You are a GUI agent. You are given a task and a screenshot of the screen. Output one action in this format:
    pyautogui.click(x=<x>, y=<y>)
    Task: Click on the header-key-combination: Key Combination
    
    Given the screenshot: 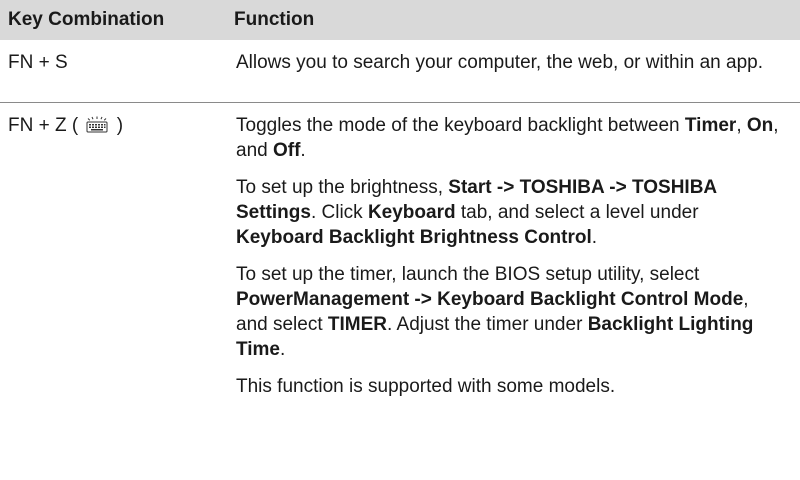 What is the action you would take?
    pyautogui.click(x=86, y=19)
    